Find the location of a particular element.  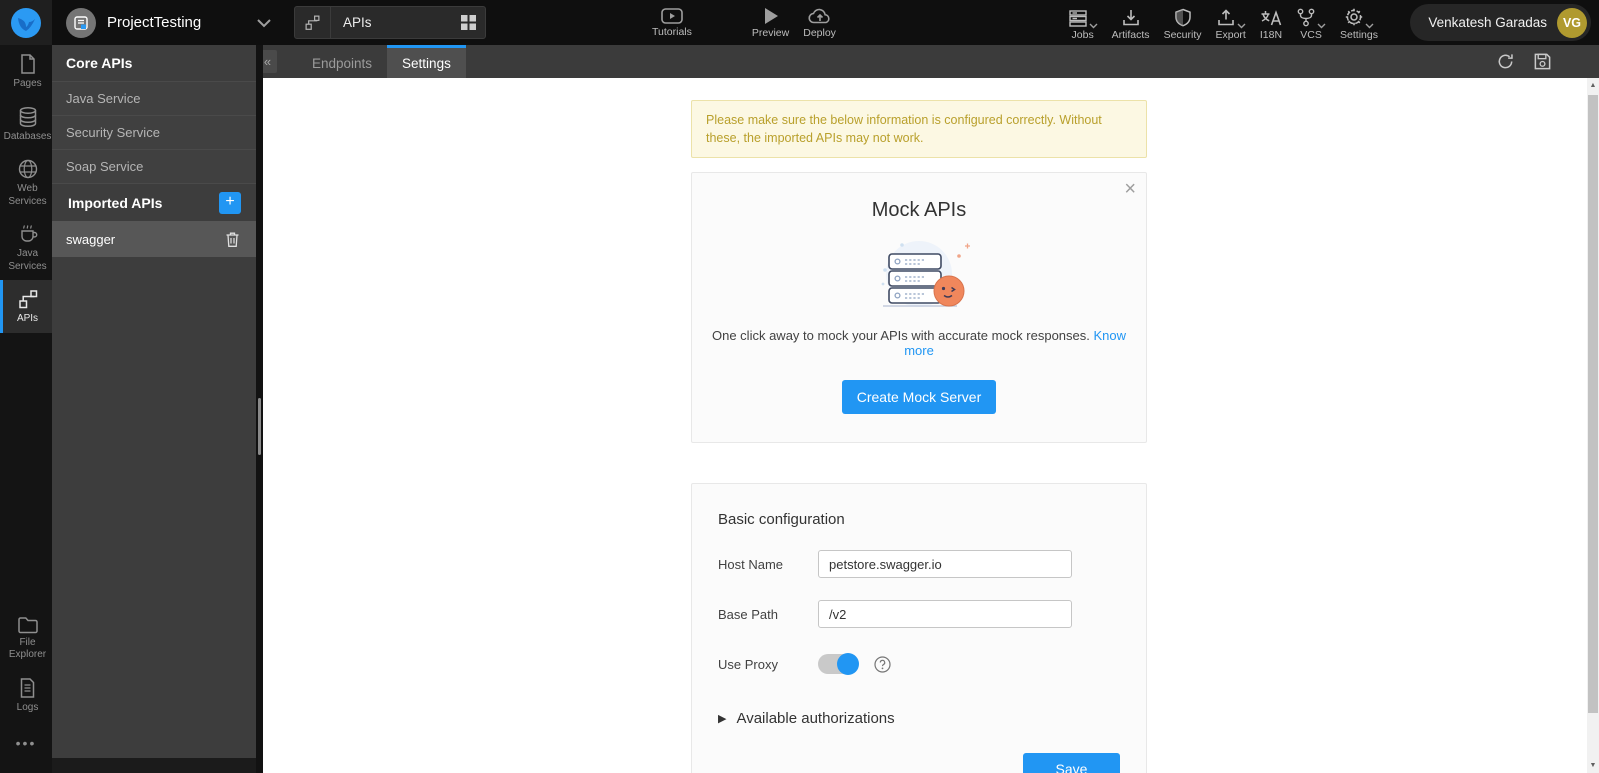

rail-item-web-services: Web Services is located at coordinates (26, 182).